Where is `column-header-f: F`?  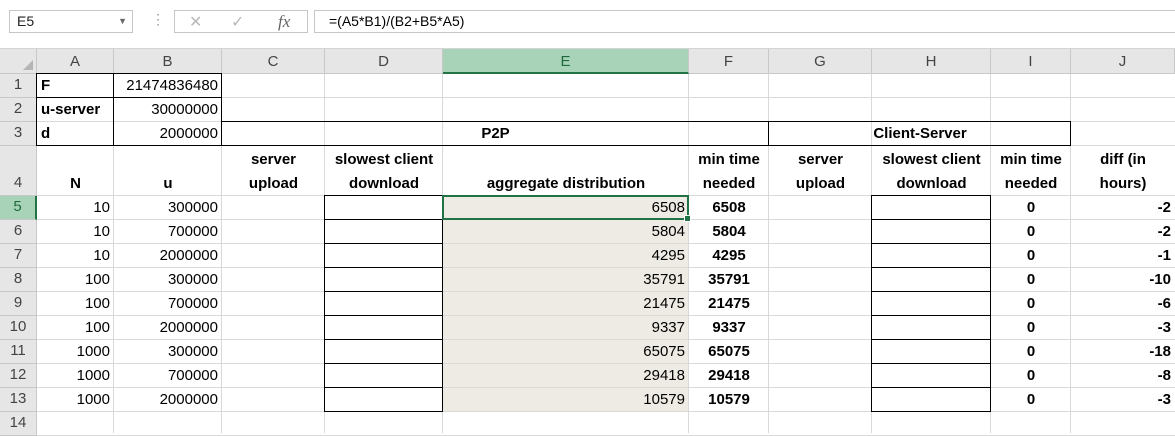
column-header-f: F is located at coordinates (729, 61).